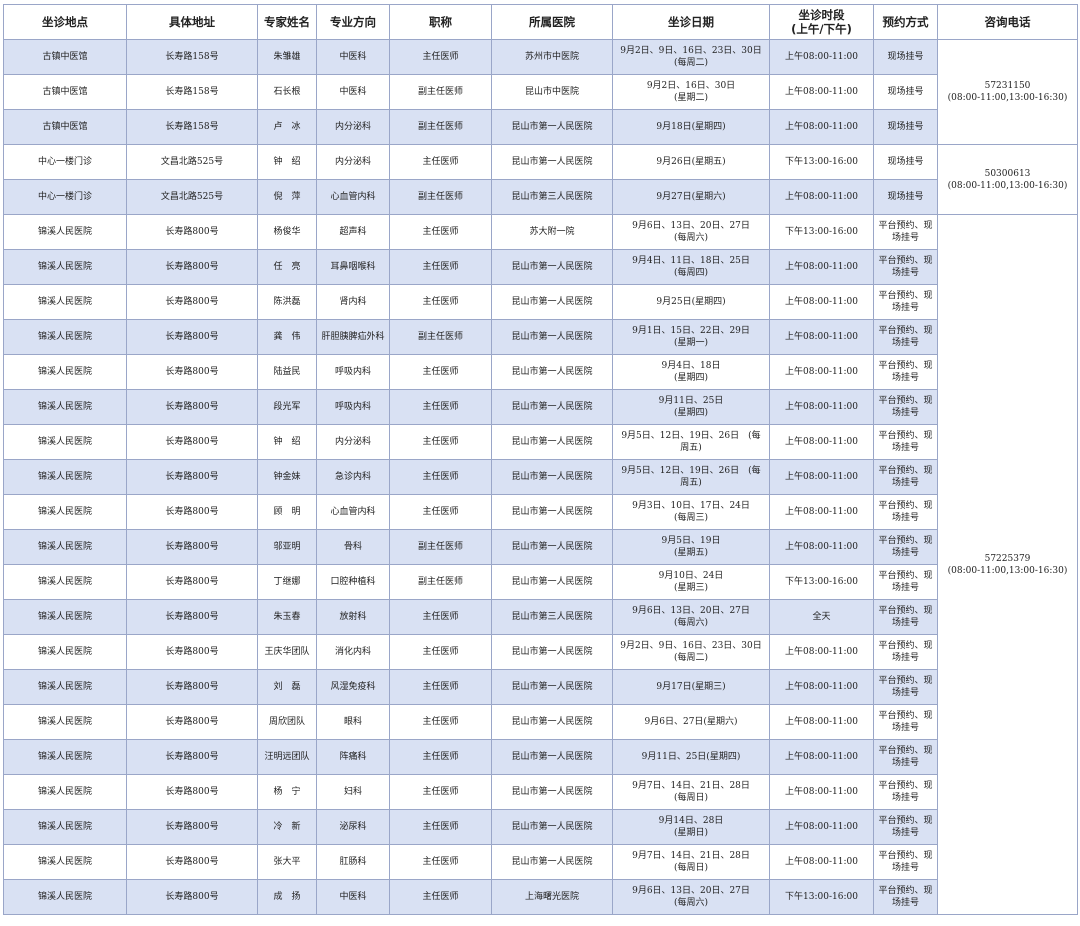 The image size is (1080, 926). What do you see at coordinates (353, 547) in the screenshot?
I see `cell-specialty: 骨科` at bounding box center [353, 547].